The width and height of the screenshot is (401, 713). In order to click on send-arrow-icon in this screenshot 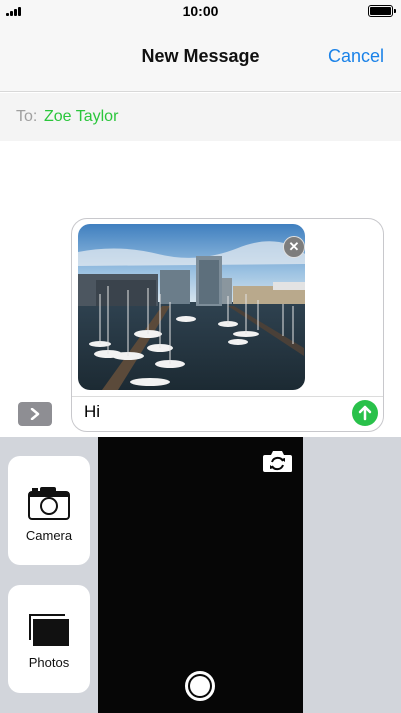, I will do `click(365, 413)`.